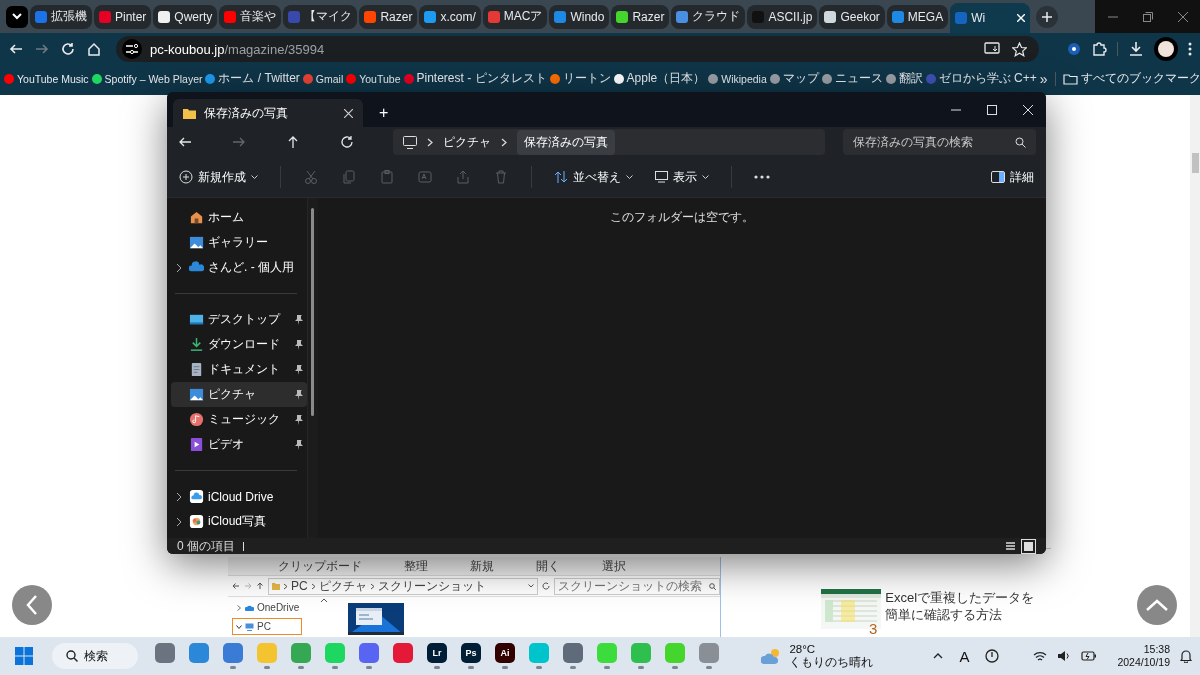 Image resolution: width=1200 pixels, height=675 pixels. I want to click on browser-tab: 音楽や, so click(250, 16).